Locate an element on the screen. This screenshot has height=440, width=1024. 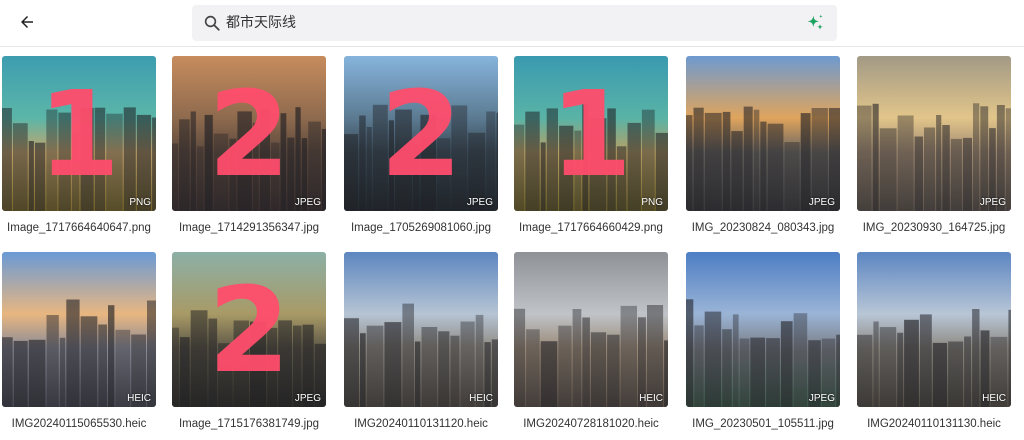
photo-filename: IMG20240110131130.heic is located at coordinates (934, 424).